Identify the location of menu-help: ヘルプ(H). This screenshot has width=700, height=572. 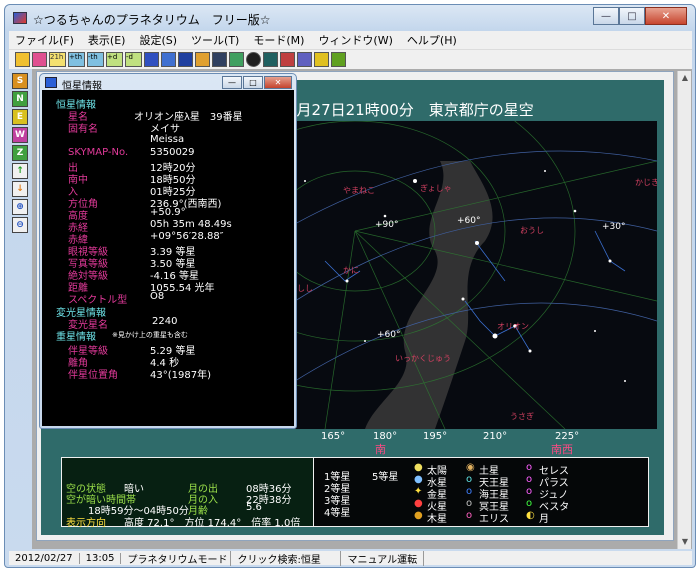
(432, 40).